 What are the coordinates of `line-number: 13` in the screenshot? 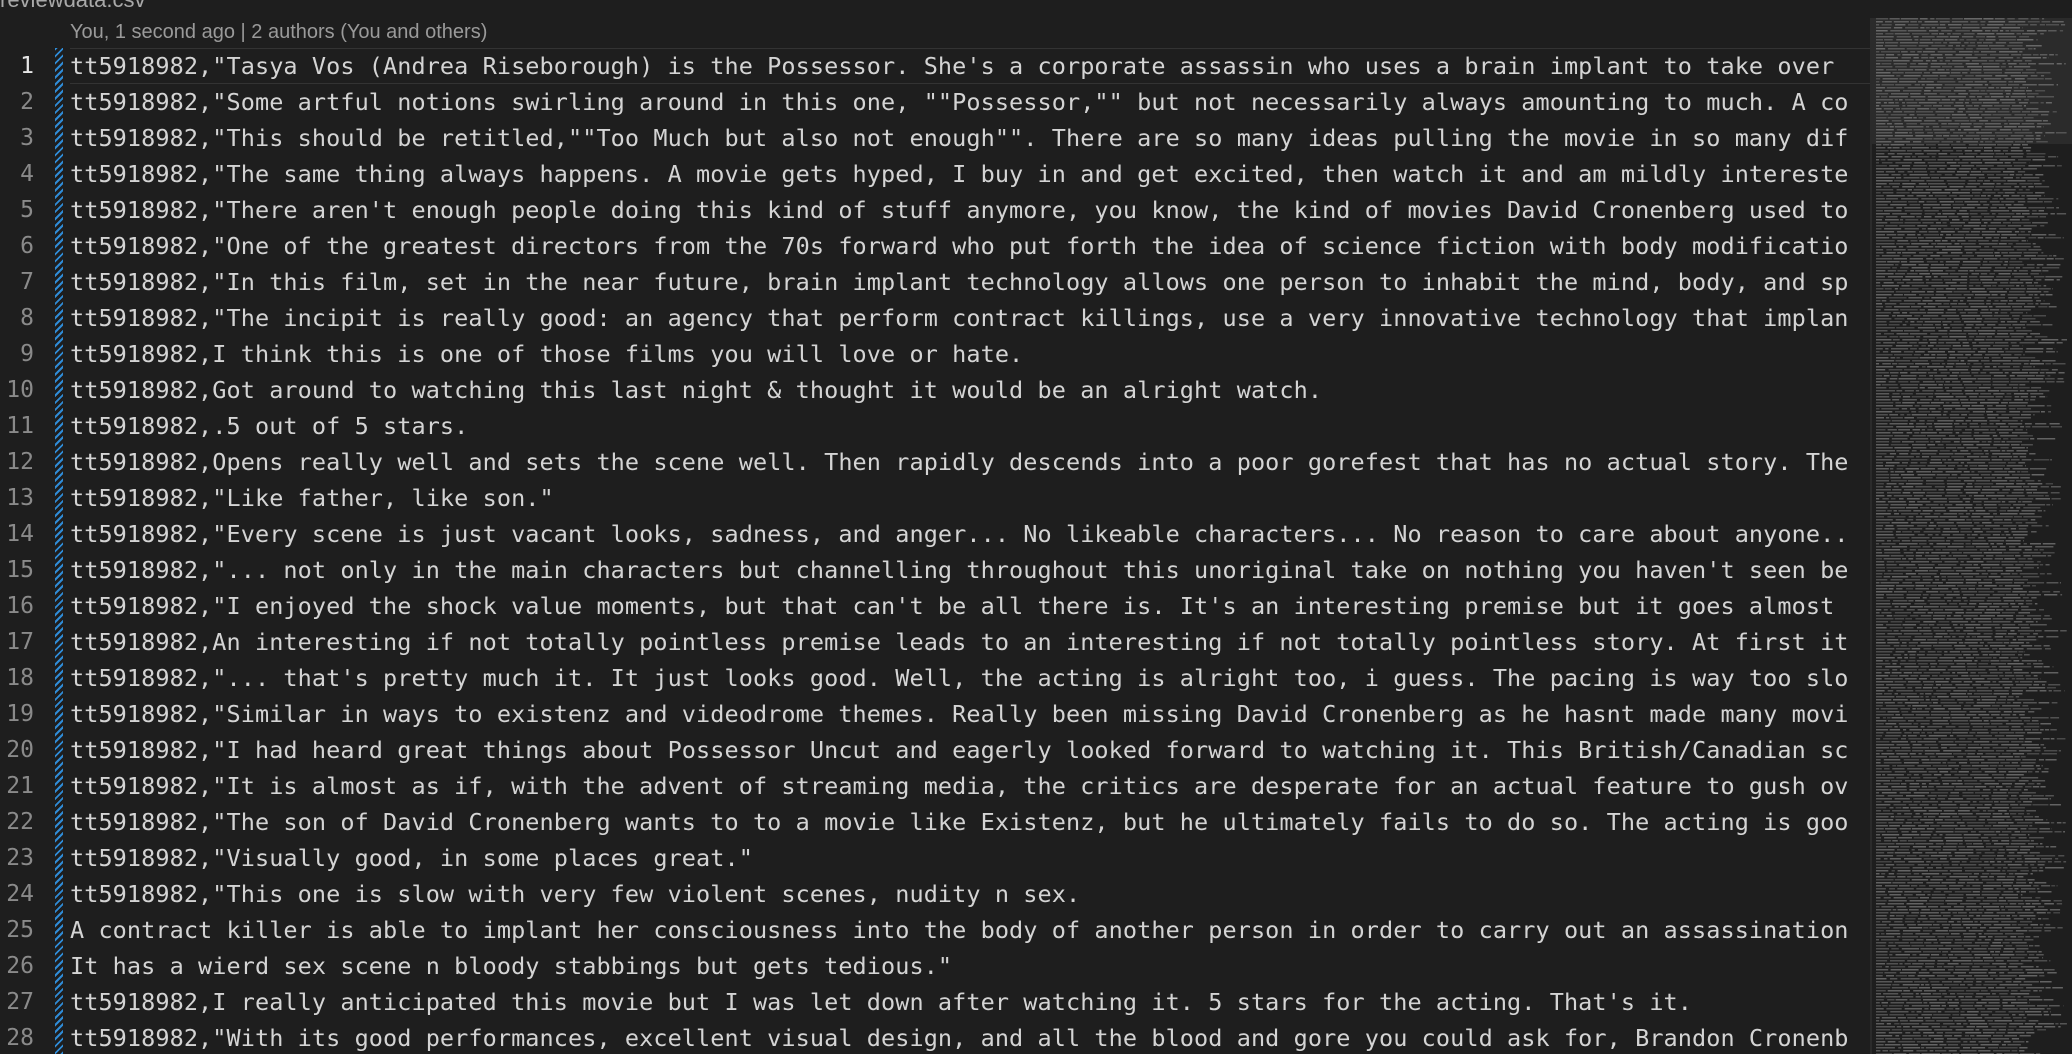 It's located at (18, 498).